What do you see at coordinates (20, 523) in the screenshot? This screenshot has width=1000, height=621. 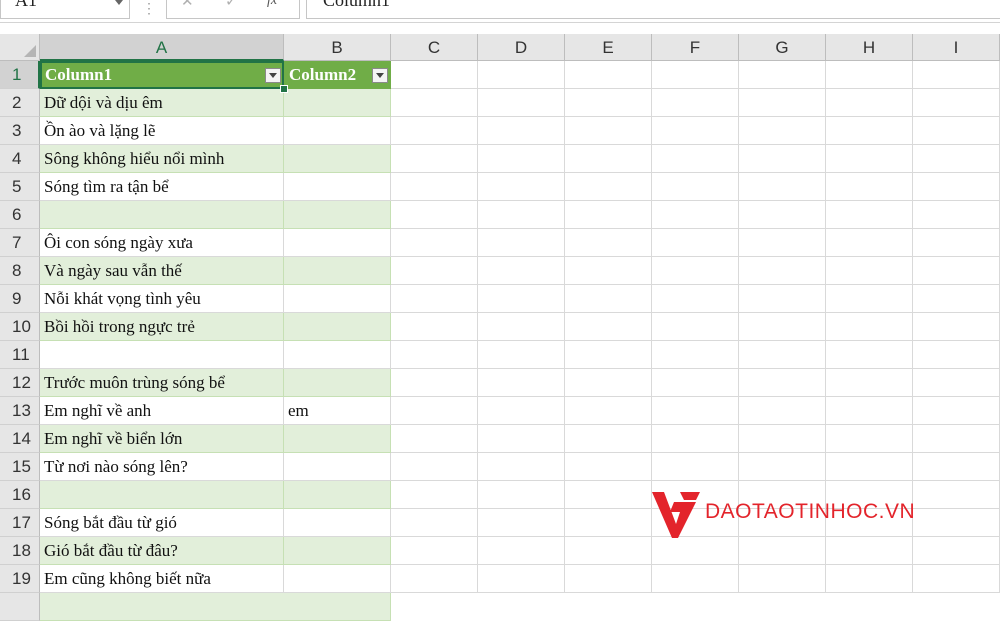 I see `row-header-17: 17` at bounding box center [20, 523].